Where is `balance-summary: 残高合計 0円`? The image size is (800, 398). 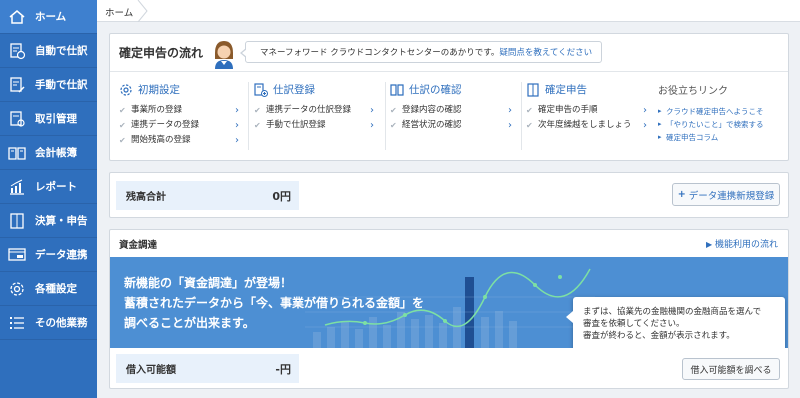
balance-summary: 残高合計 0円 is located at coordinates (207, 195).